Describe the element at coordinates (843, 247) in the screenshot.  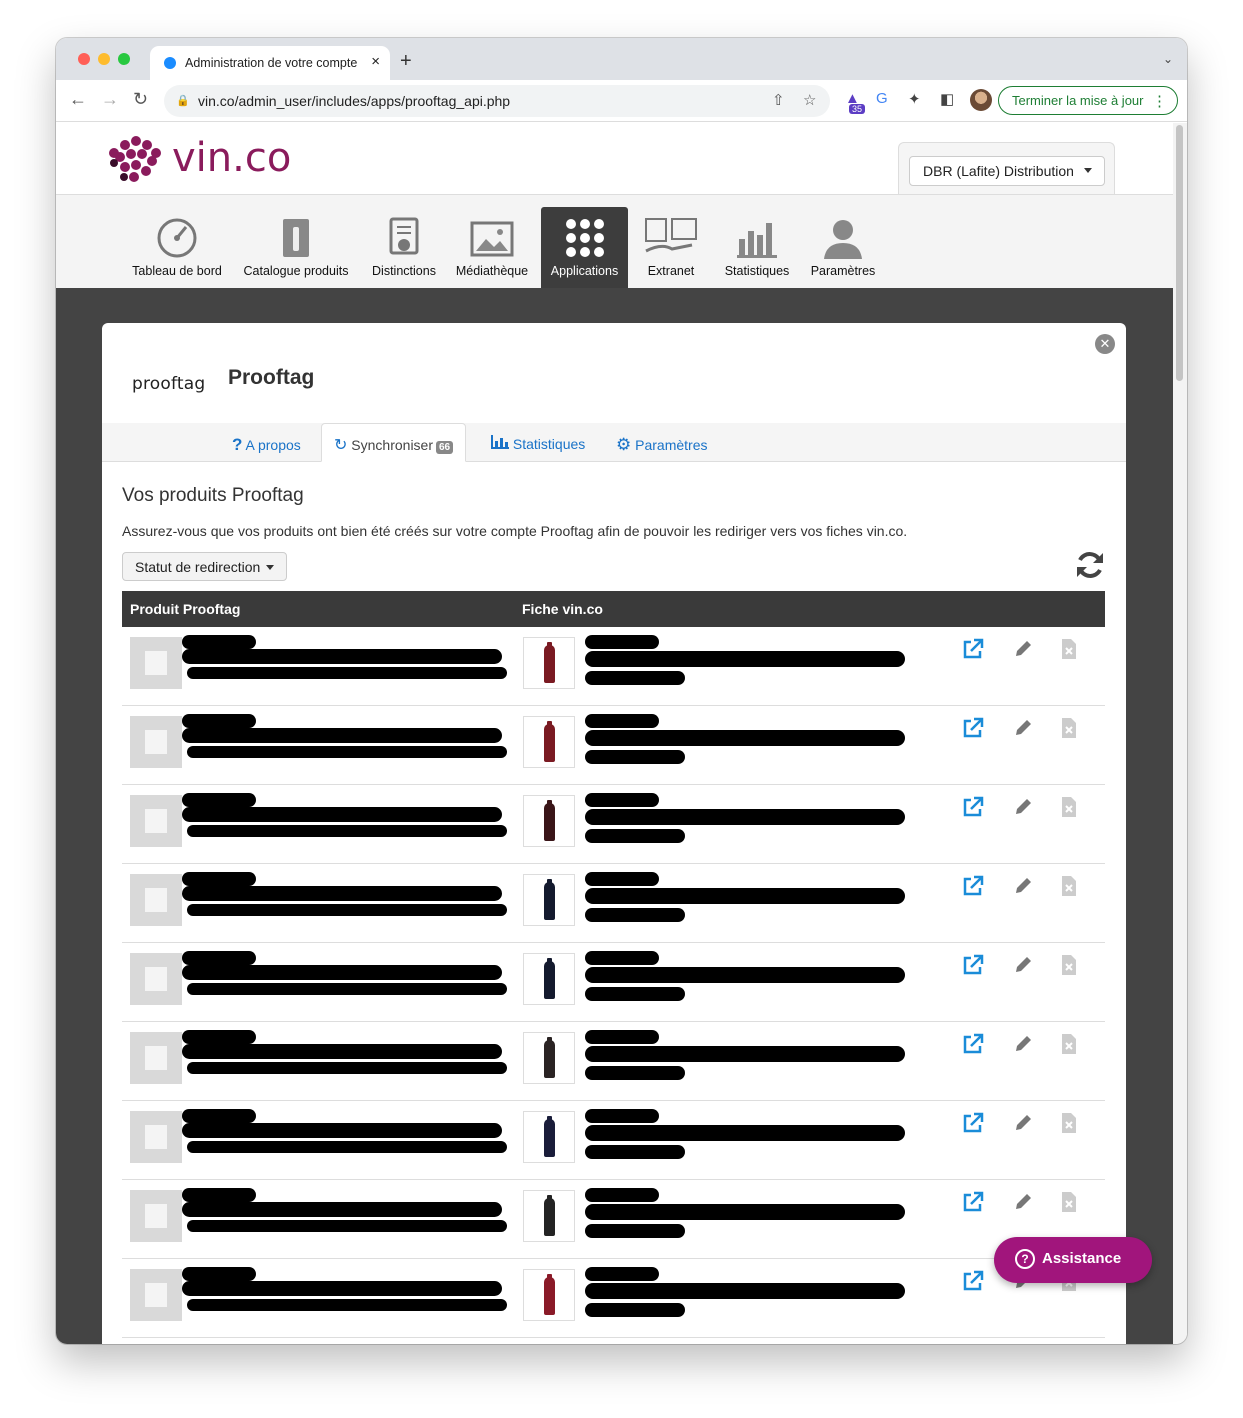
I see `menu-item-parametres: Paramètres` at that location.